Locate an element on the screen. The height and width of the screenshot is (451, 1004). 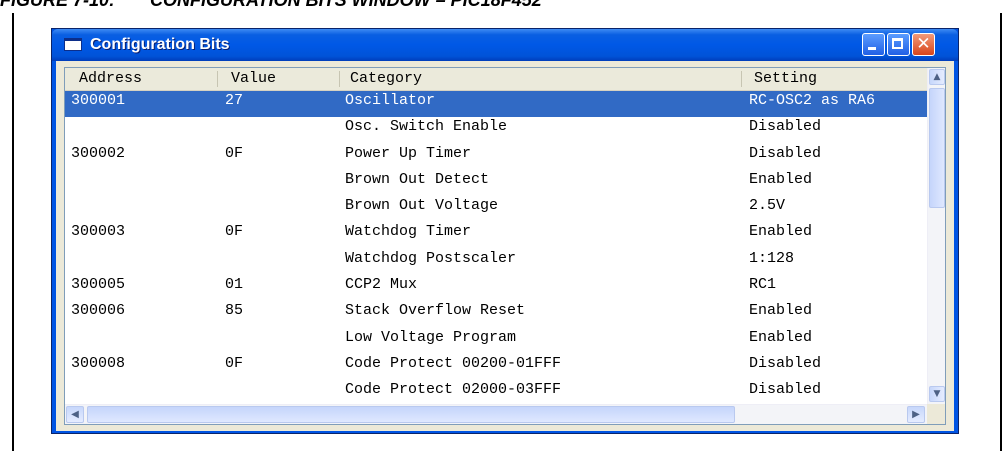
category-cell: Brown Out Voltage is located at coordinates (422, 206).